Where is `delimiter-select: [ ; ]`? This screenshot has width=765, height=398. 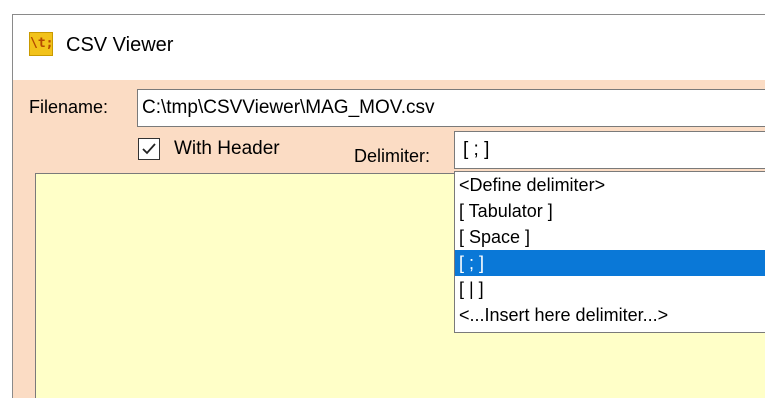
delimiter-select: [ ; ] is located at coordinates (609, 150).